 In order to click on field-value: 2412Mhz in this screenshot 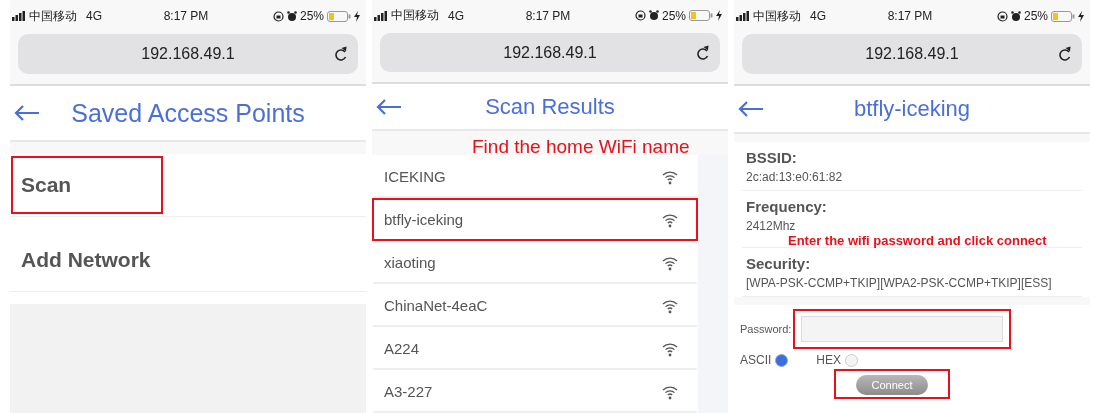, I will do `click(771, 226)`.